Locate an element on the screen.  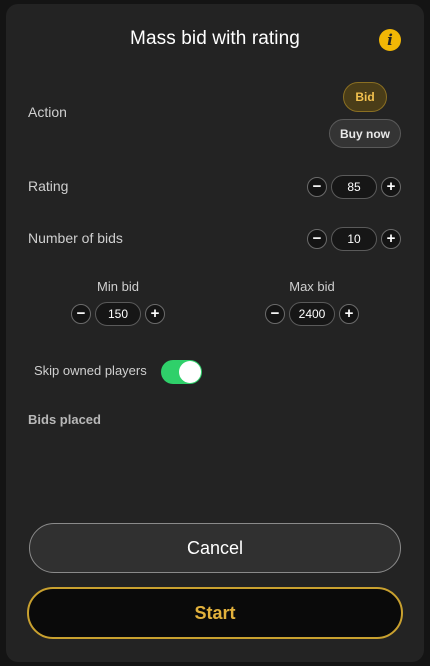
modal-title: Mass bid with rating is located at coordinates (215, 38).